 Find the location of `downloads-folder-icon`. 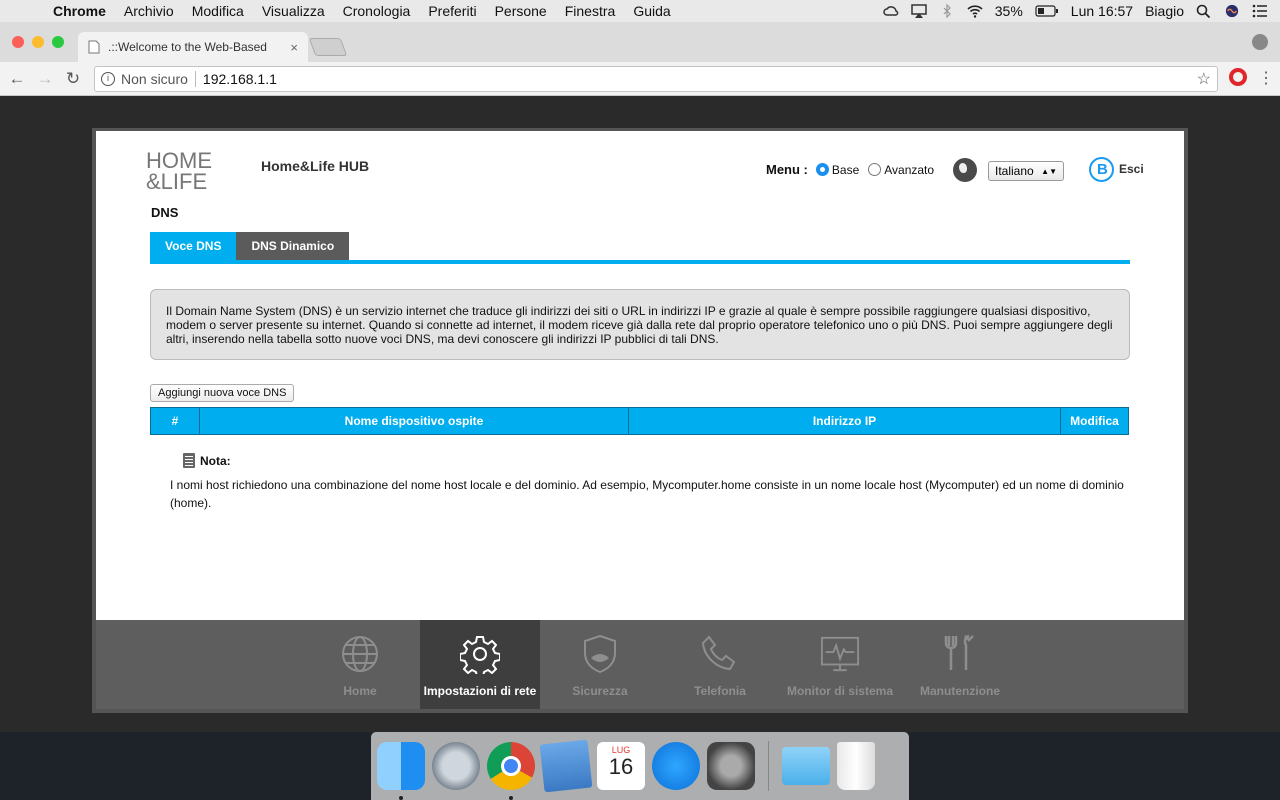

downloads-folder-icon is located at coordinates (806, 766).